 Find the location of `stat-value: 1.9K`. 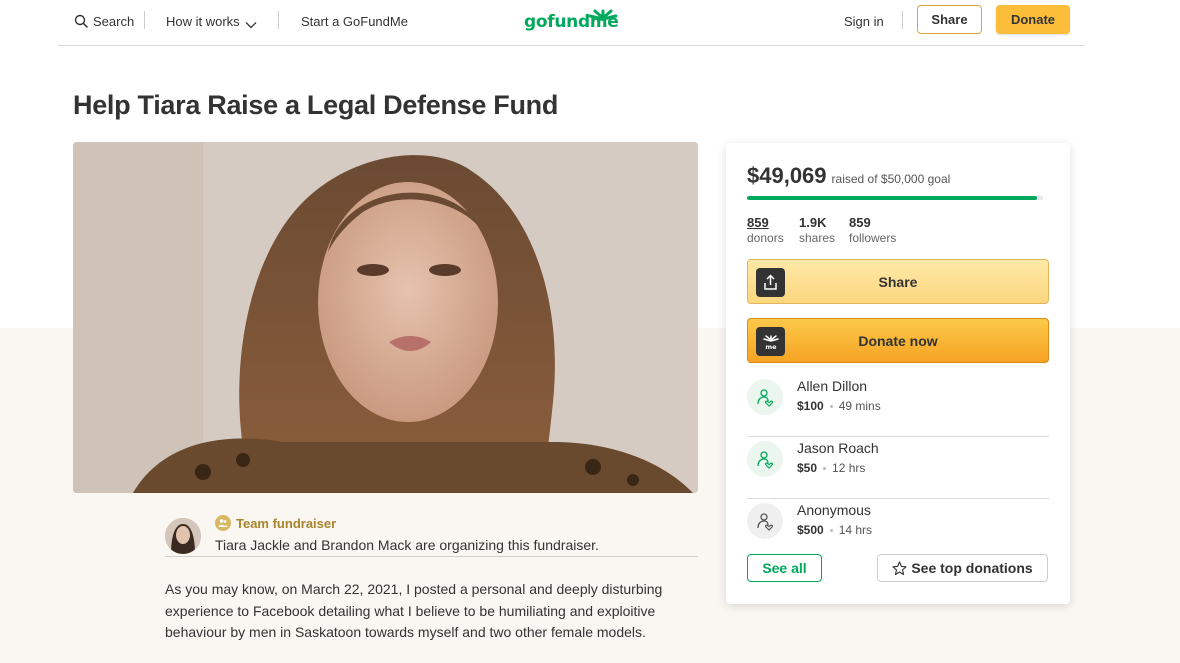

stat-value: 1.9K is located at coordinates (813, 222).